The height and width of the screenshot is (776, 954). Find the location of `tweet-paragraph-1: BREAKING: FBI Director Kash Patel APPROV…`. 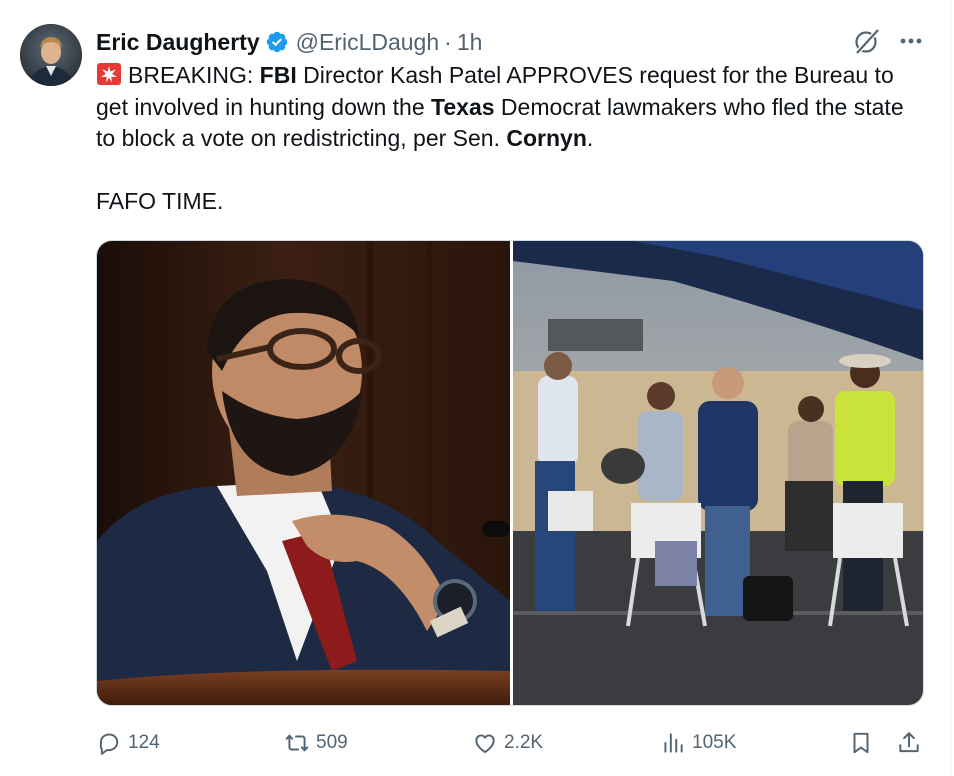

tweet-paragraph-1: BREAKING: FBI Director Kash Patel APPROV… is located at coordinates (511, 107).